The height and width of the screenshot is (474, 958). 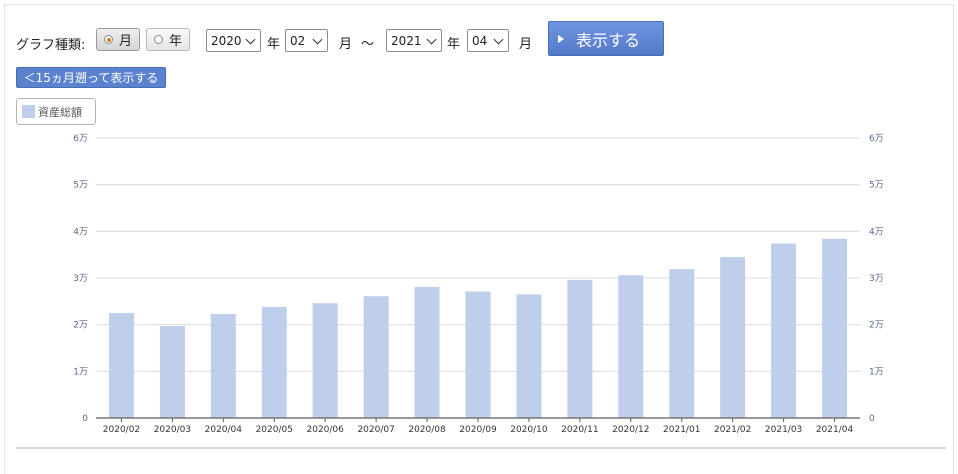 I want to click on x-tick-label: 2021/02, so click(x=732, y=430).